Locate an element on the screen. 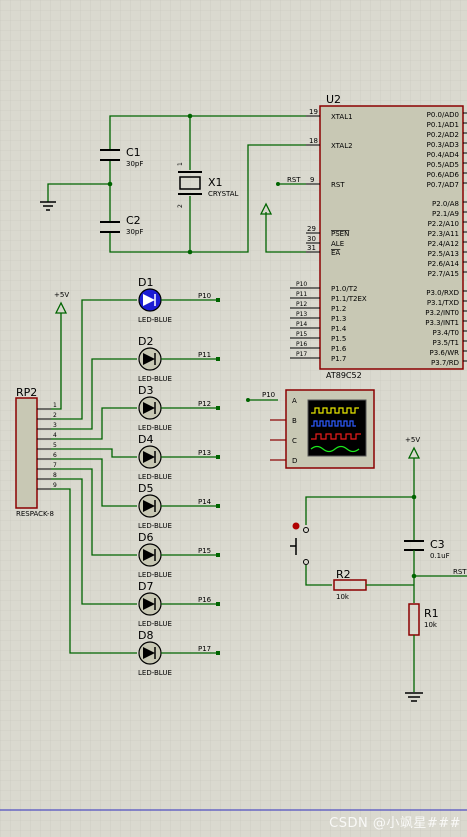 The height and width of the screenshot is (837, 467). port-pin-label: P2.5/A13 is located at coordinates (443, 254).